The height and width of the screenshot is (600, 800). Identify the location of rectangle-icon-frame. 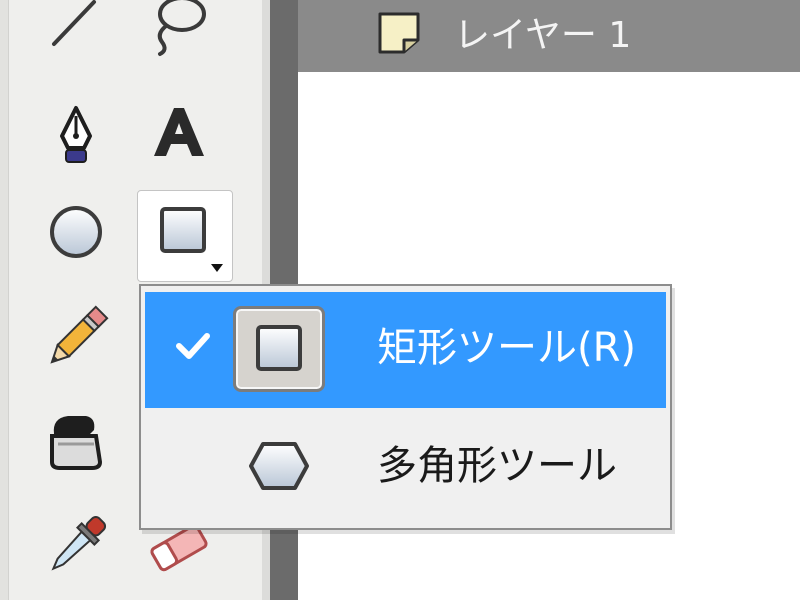
(279, 349).